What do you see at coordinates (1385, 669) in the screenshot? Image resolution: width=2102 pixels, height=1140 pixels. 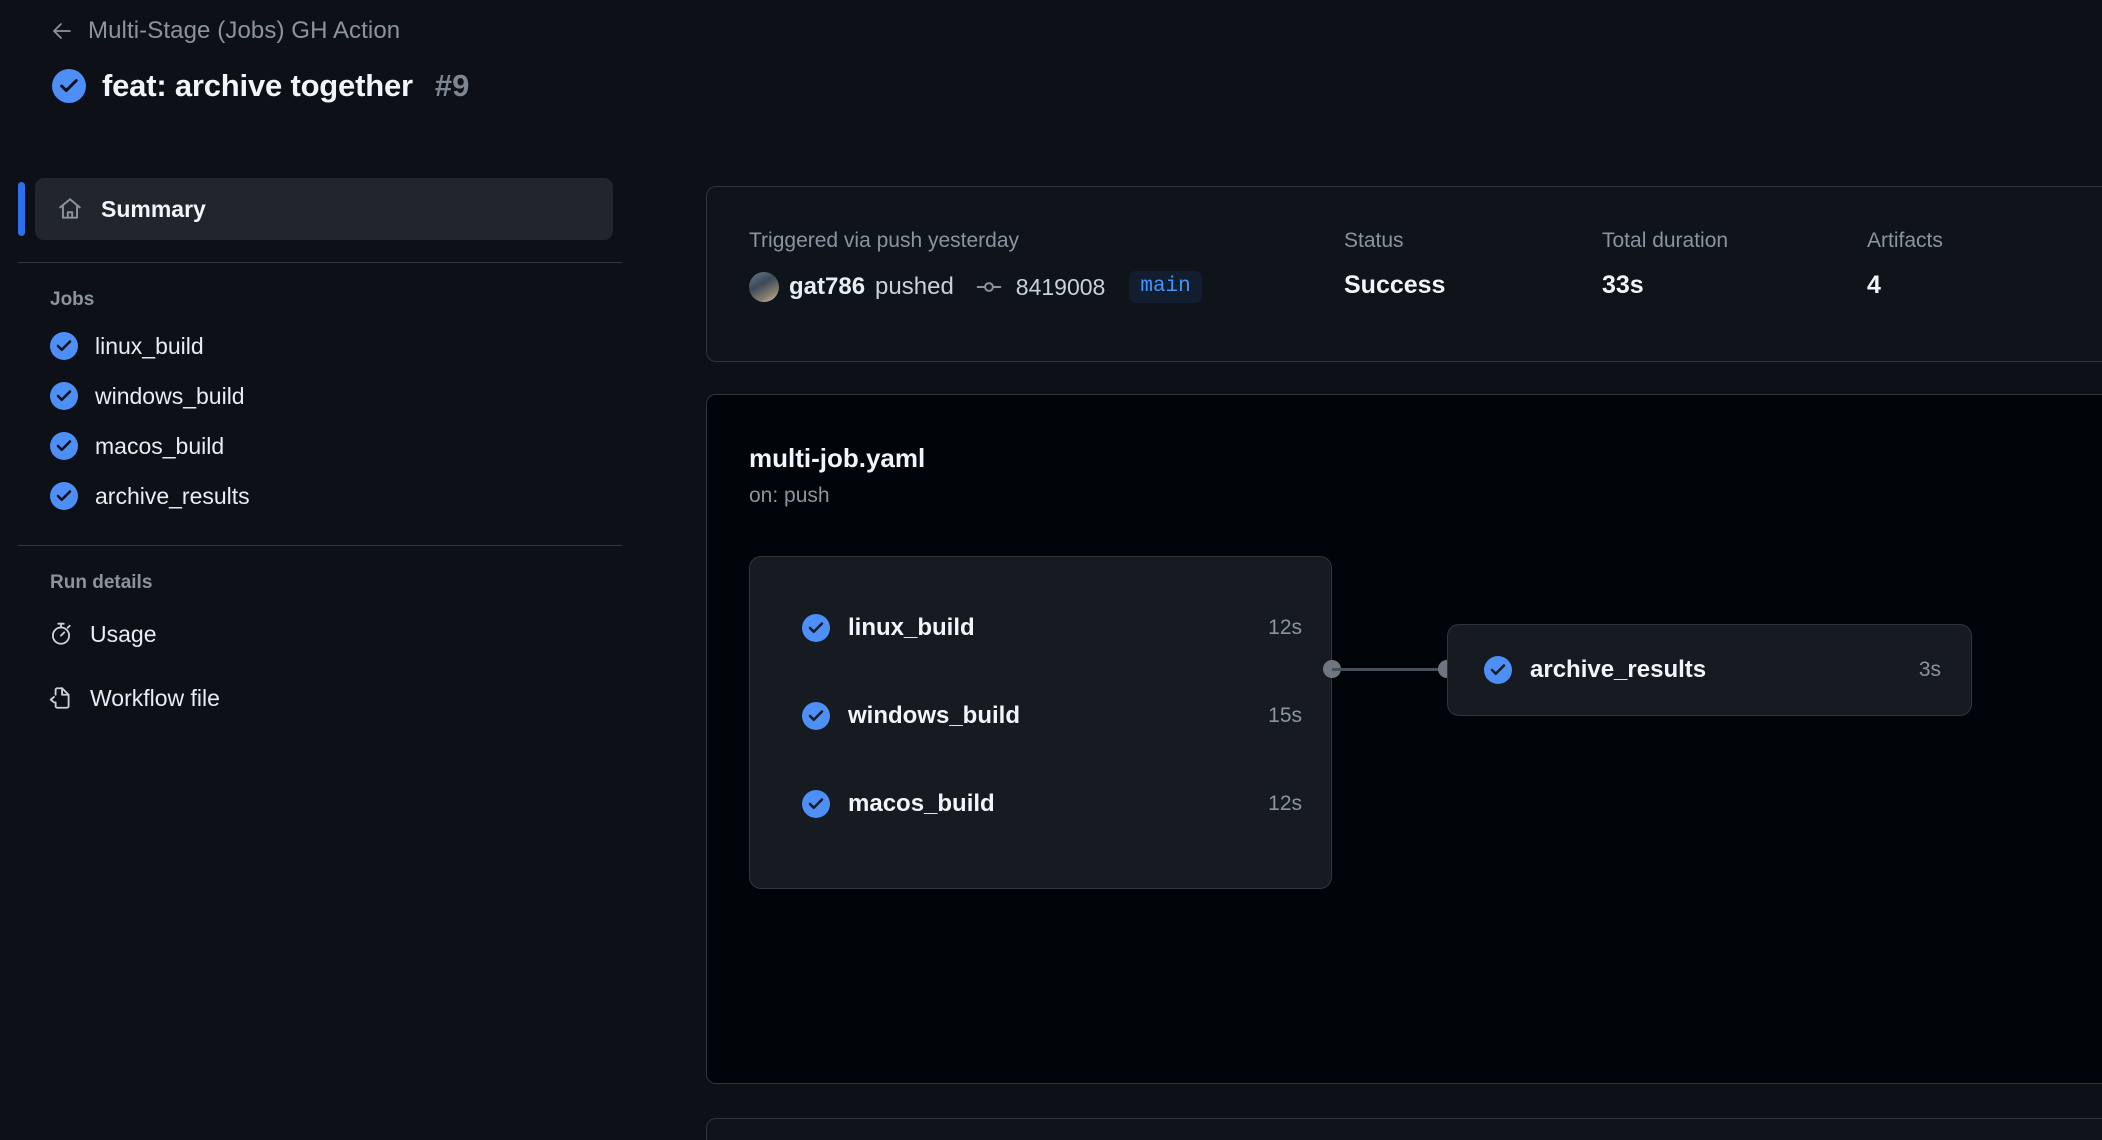 I see `graph-edge` at bounding box center [1385, 669].